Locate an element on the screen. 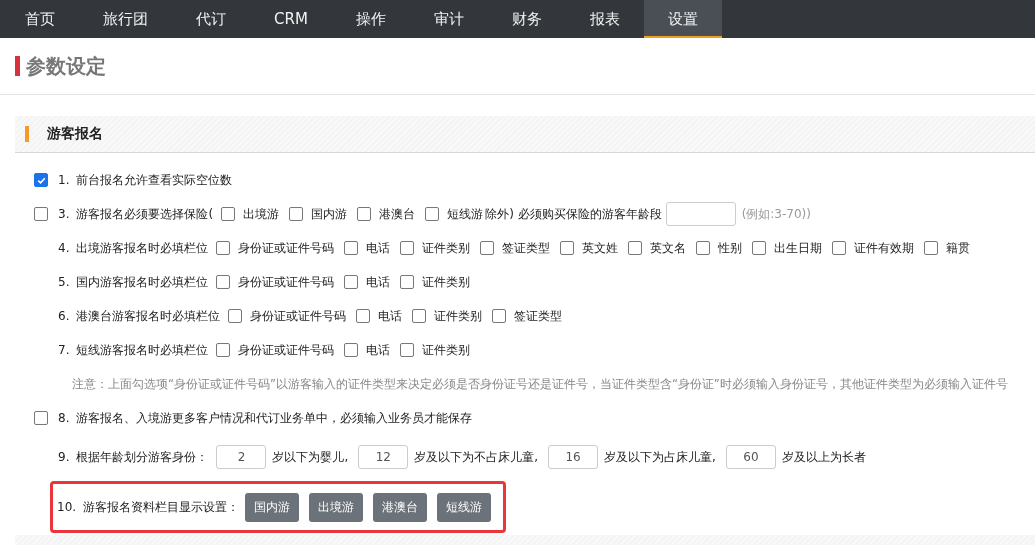 The image size is (1035, 546). item-number: 5. is located at coordinates (64, 282).